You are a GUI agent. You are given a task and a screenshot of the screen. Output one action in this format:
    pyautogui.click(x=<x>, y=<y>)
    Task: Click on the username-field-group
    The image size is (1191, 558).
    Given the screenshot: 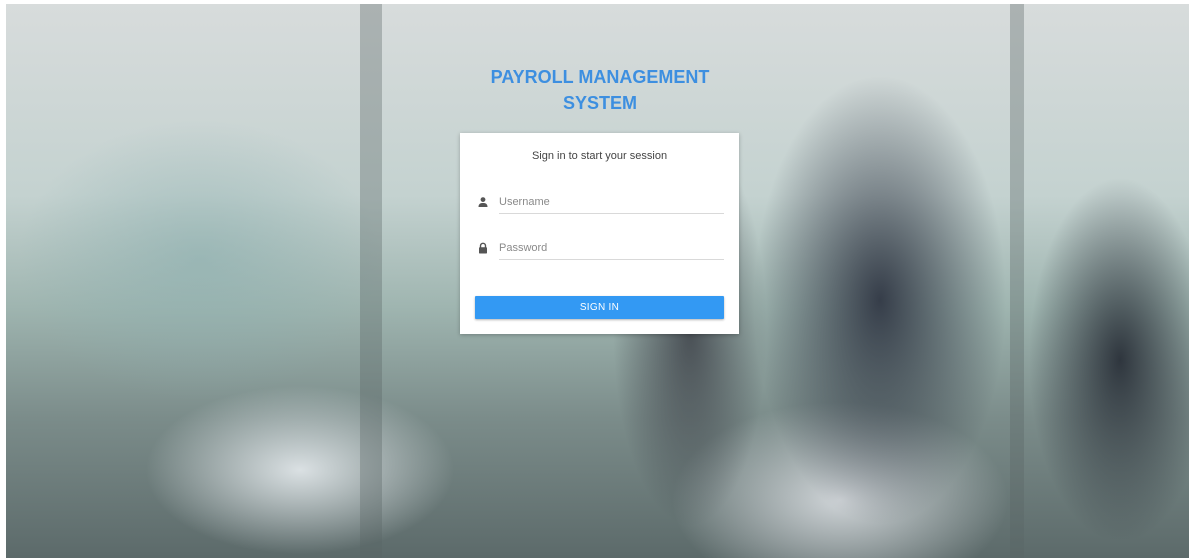 What is the action you would take?
    pyautogui.click(x=599, y=203)
    